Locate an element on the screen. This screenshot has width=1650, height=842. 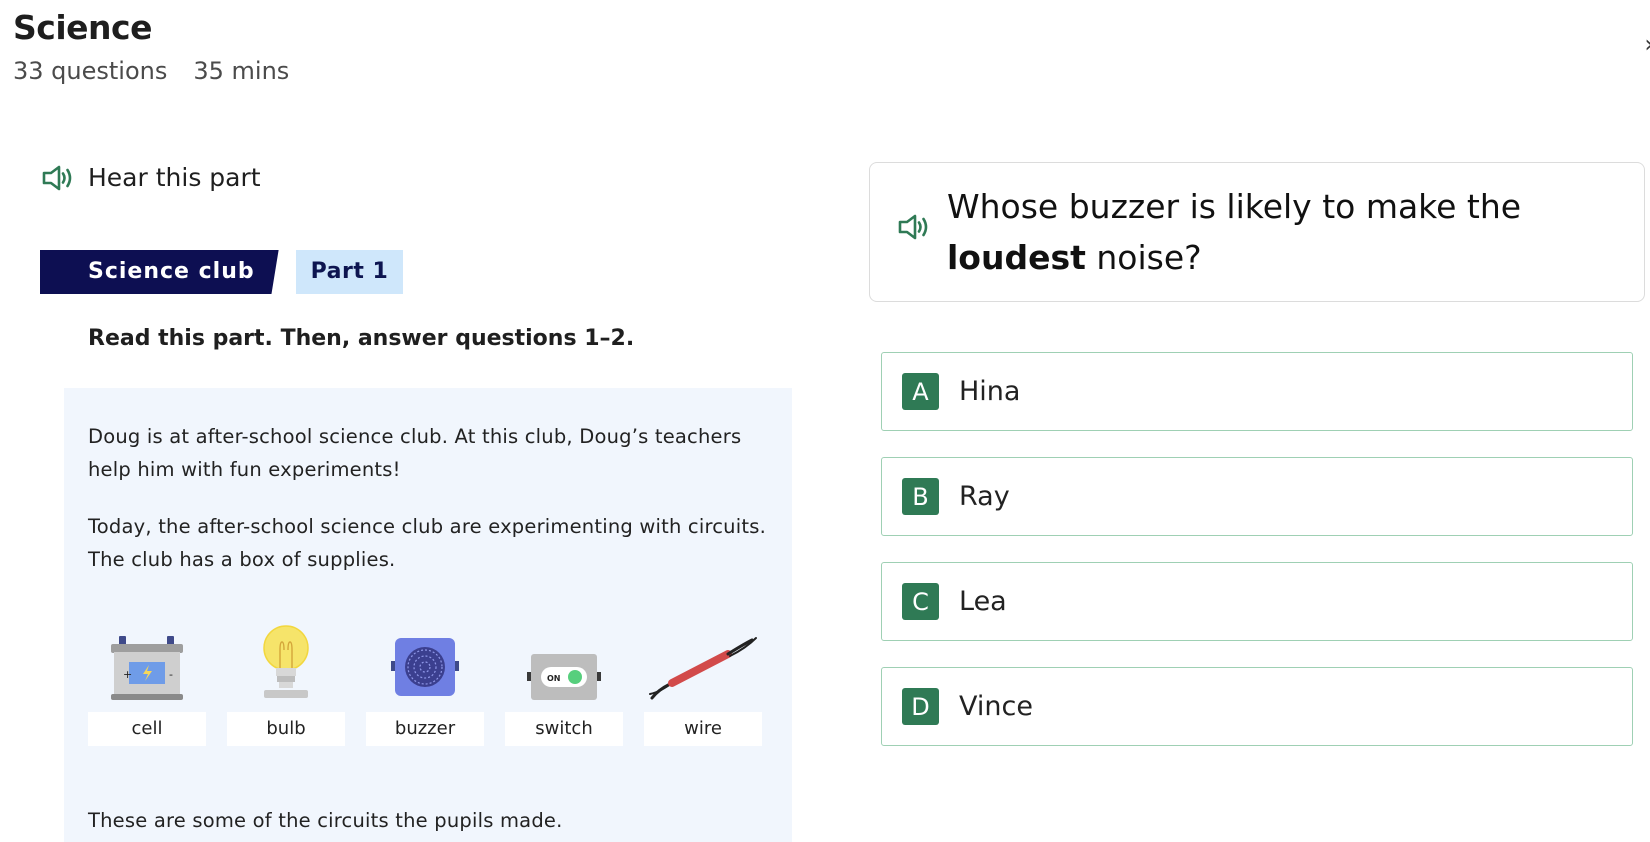
answer-option-c: C Lea is located at coordinates (1257, 601).